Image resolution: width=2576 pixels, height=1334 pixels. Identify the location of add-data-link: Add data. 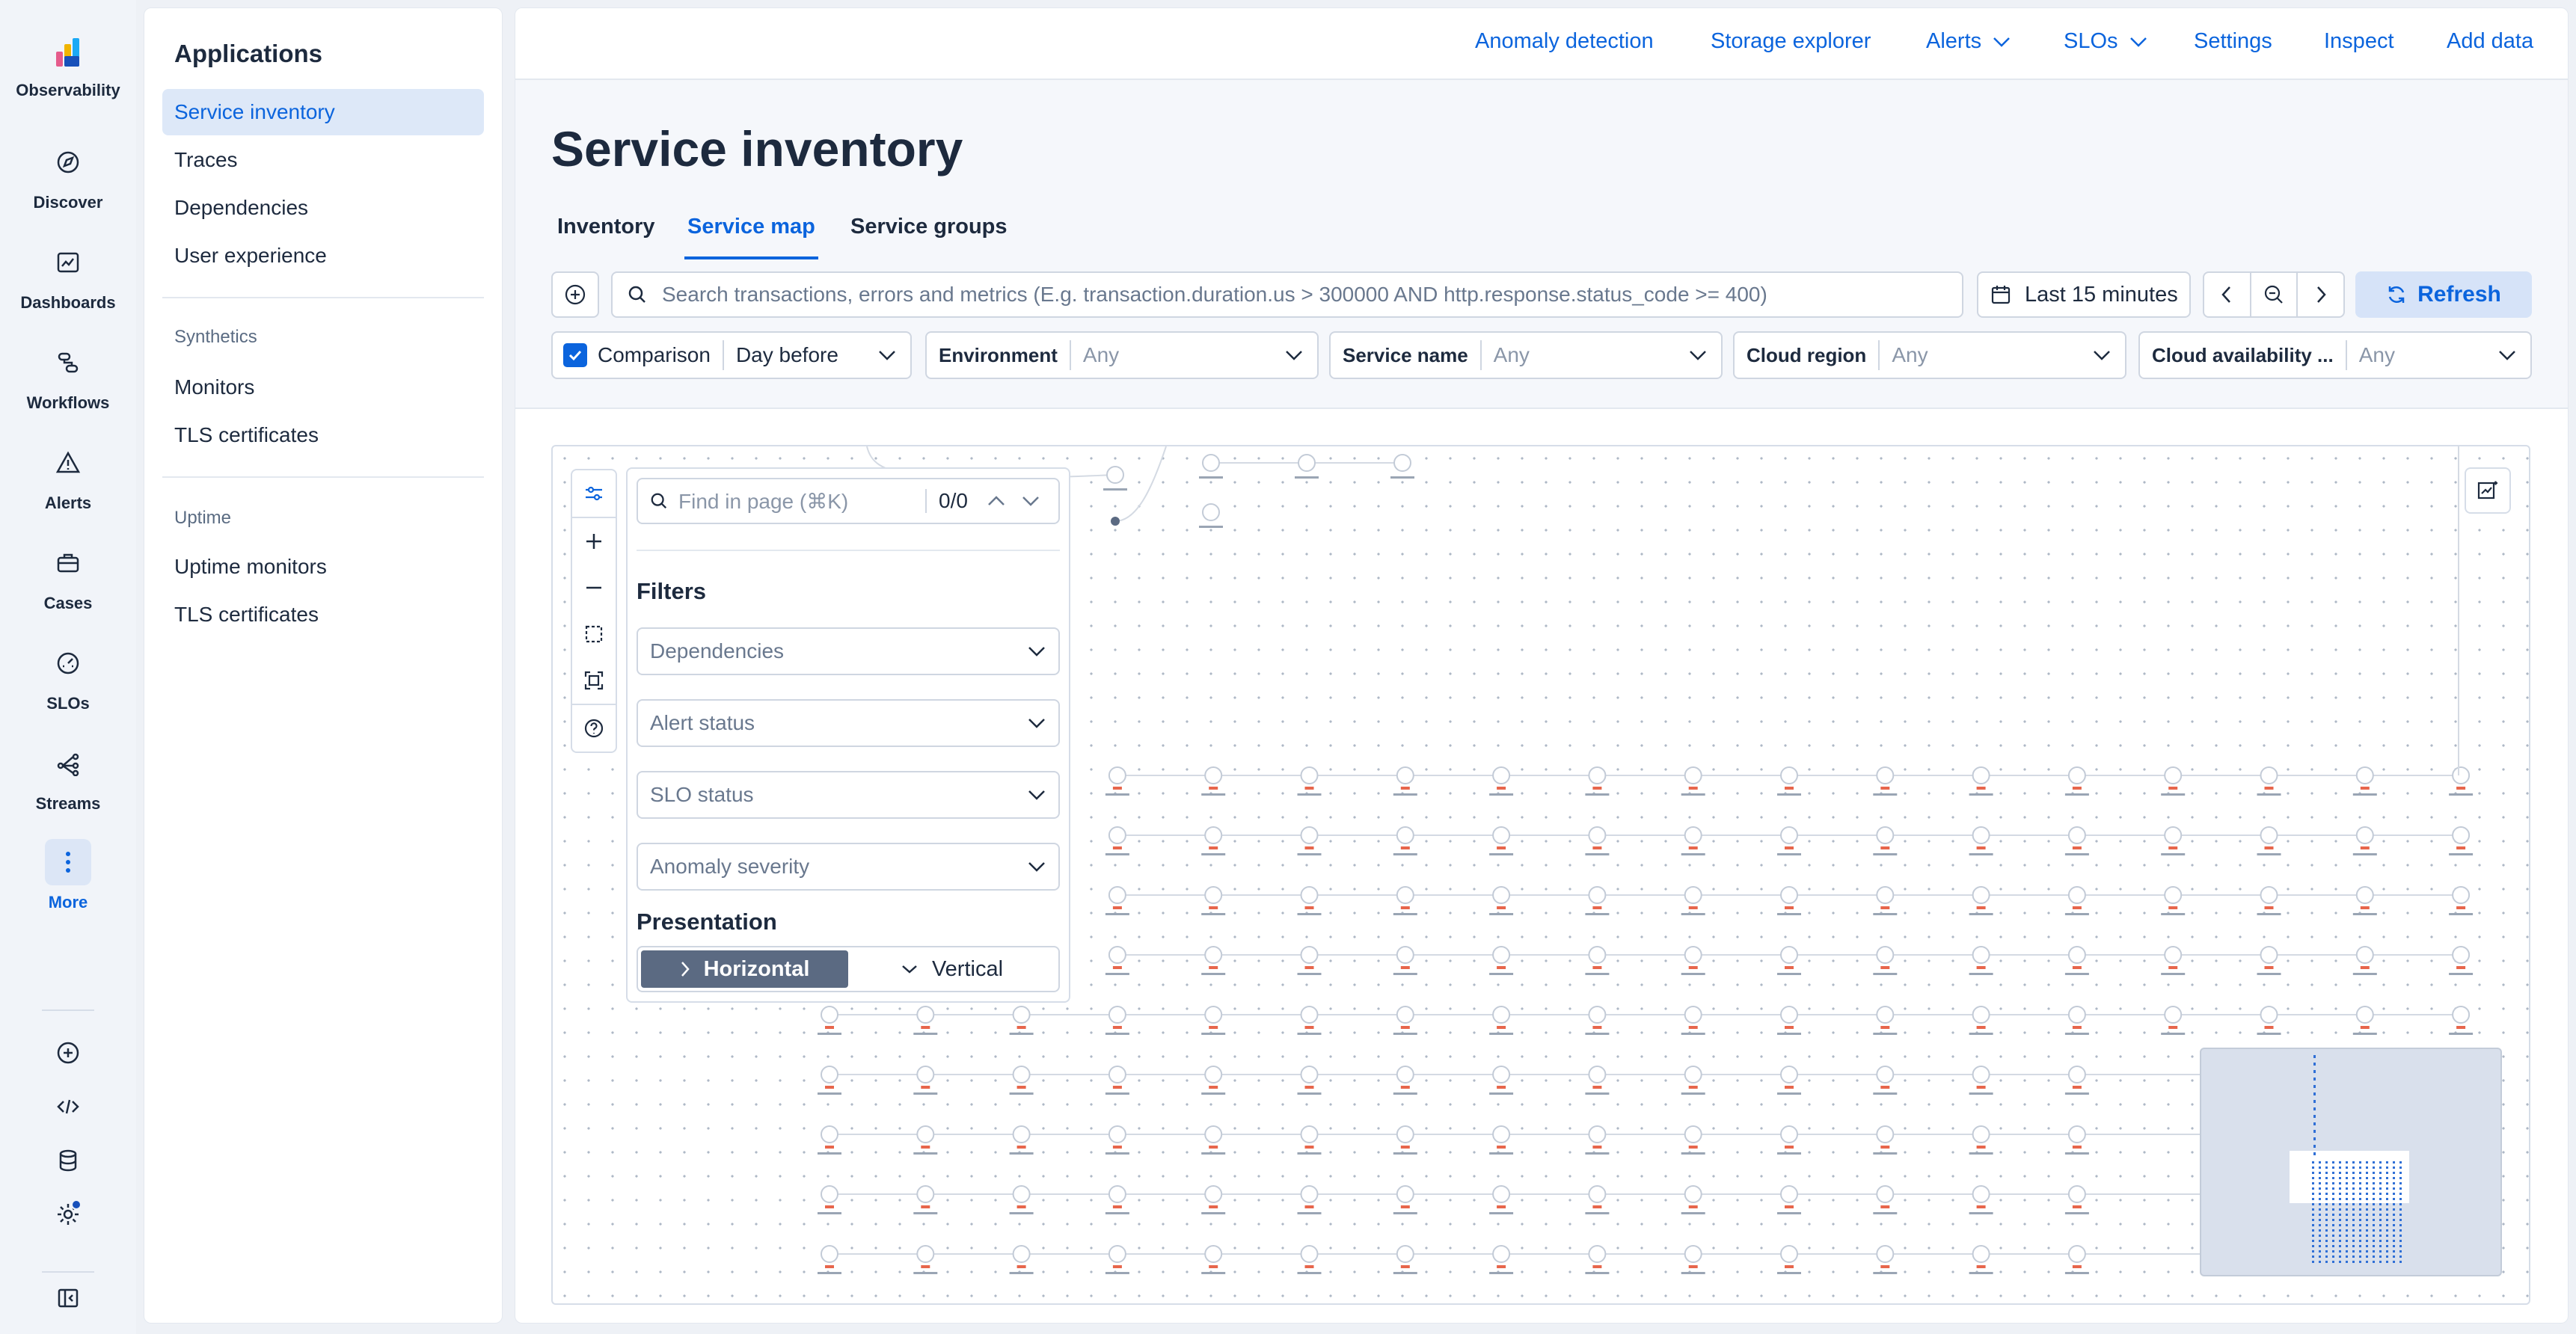
(2490, 41).